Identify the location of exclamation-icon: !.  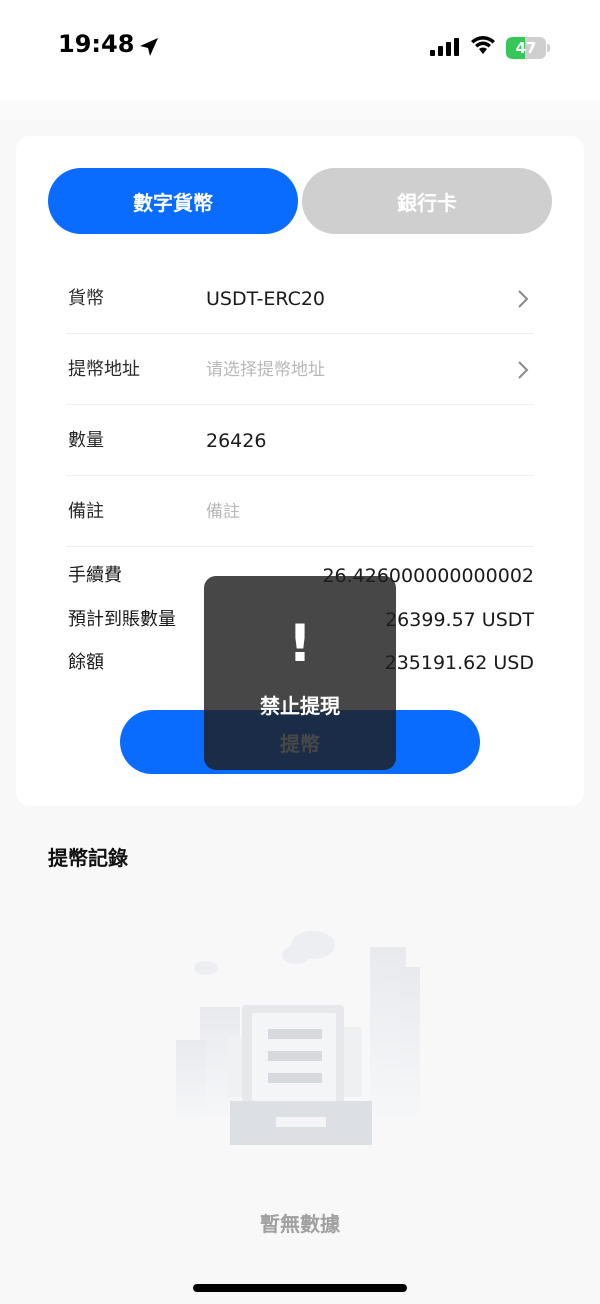
(300, 644).